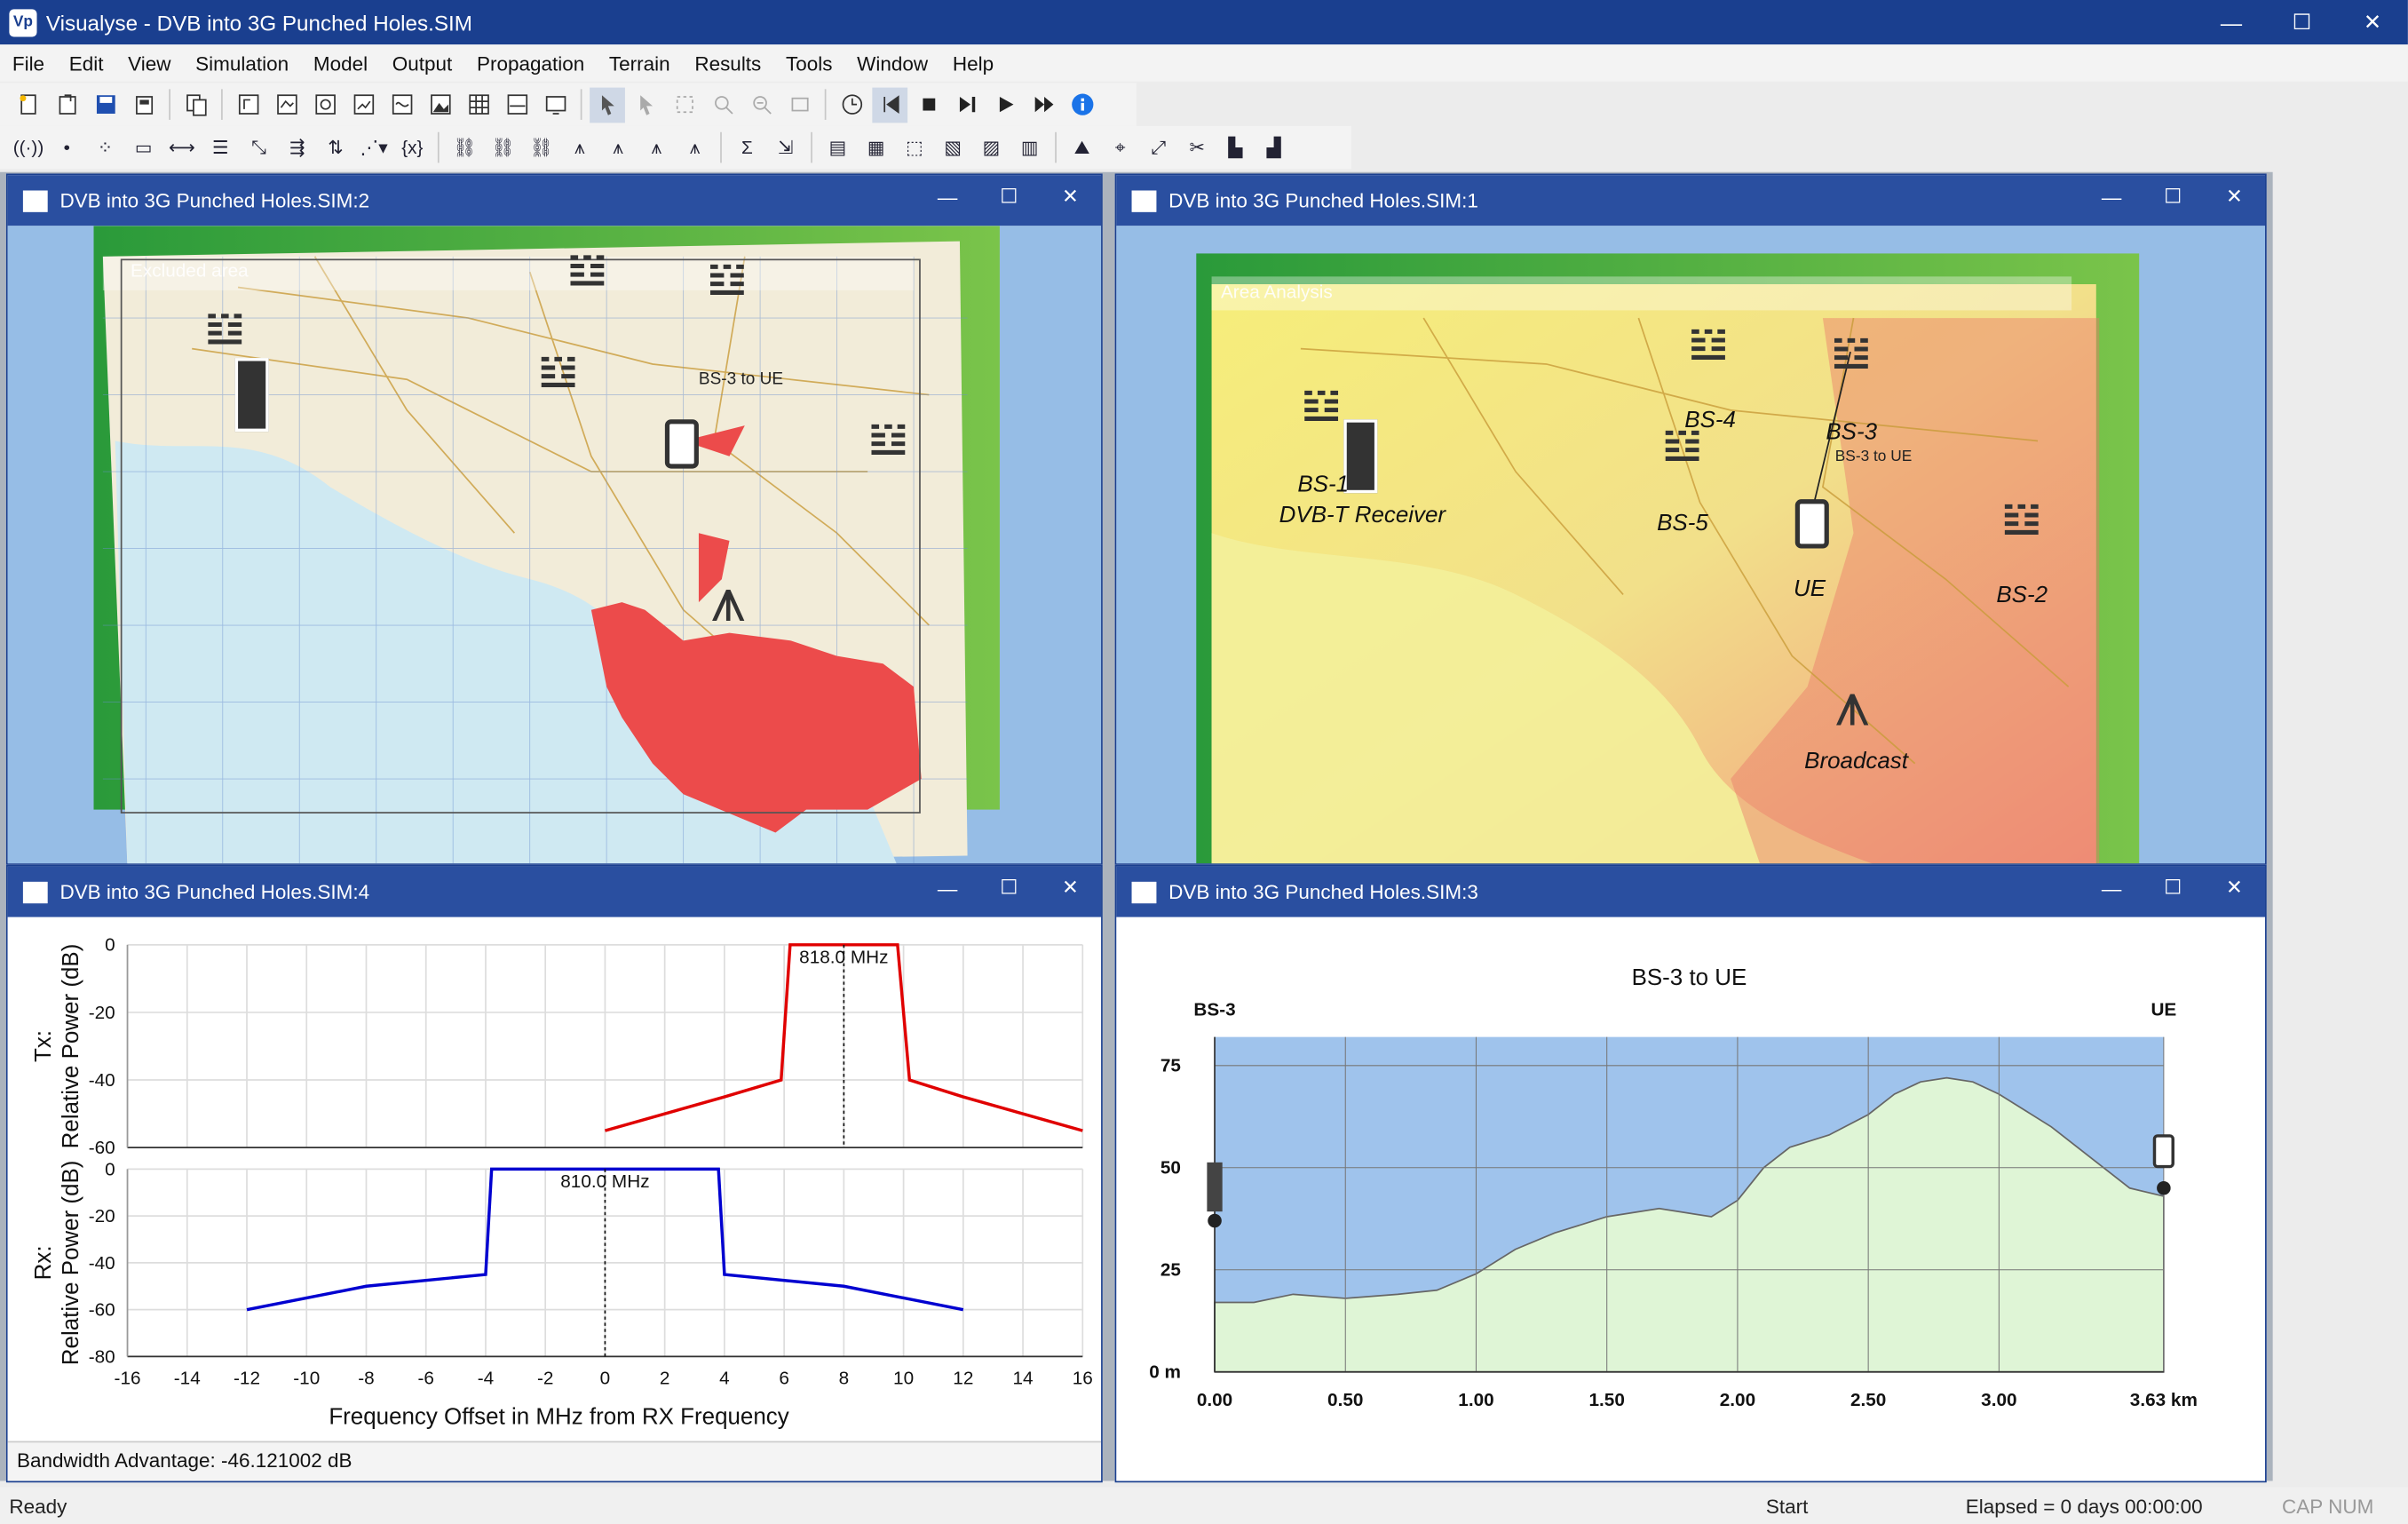 The height and width of the screenshot is (1524, 2408). I want to click on menu-file: File, so click(28, 63).